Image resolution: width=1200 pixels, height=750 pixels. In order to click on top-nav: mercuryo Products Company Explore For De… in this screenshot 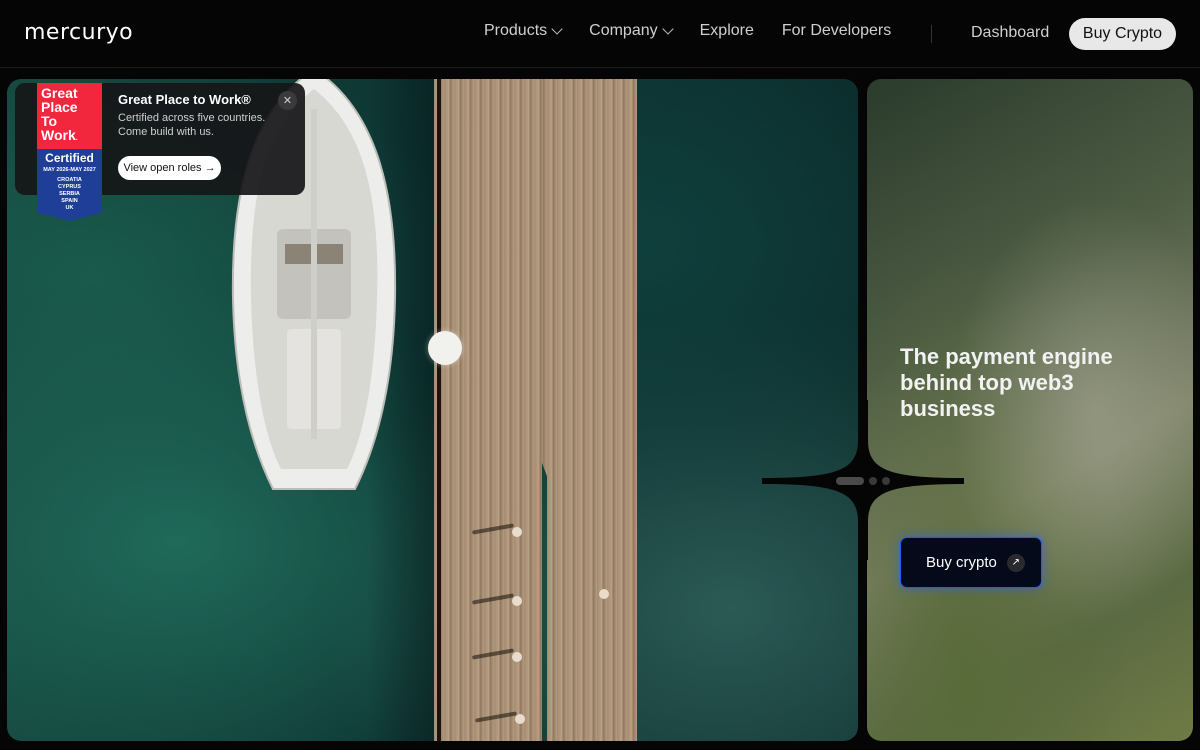, I will do `click(600, 34)`.